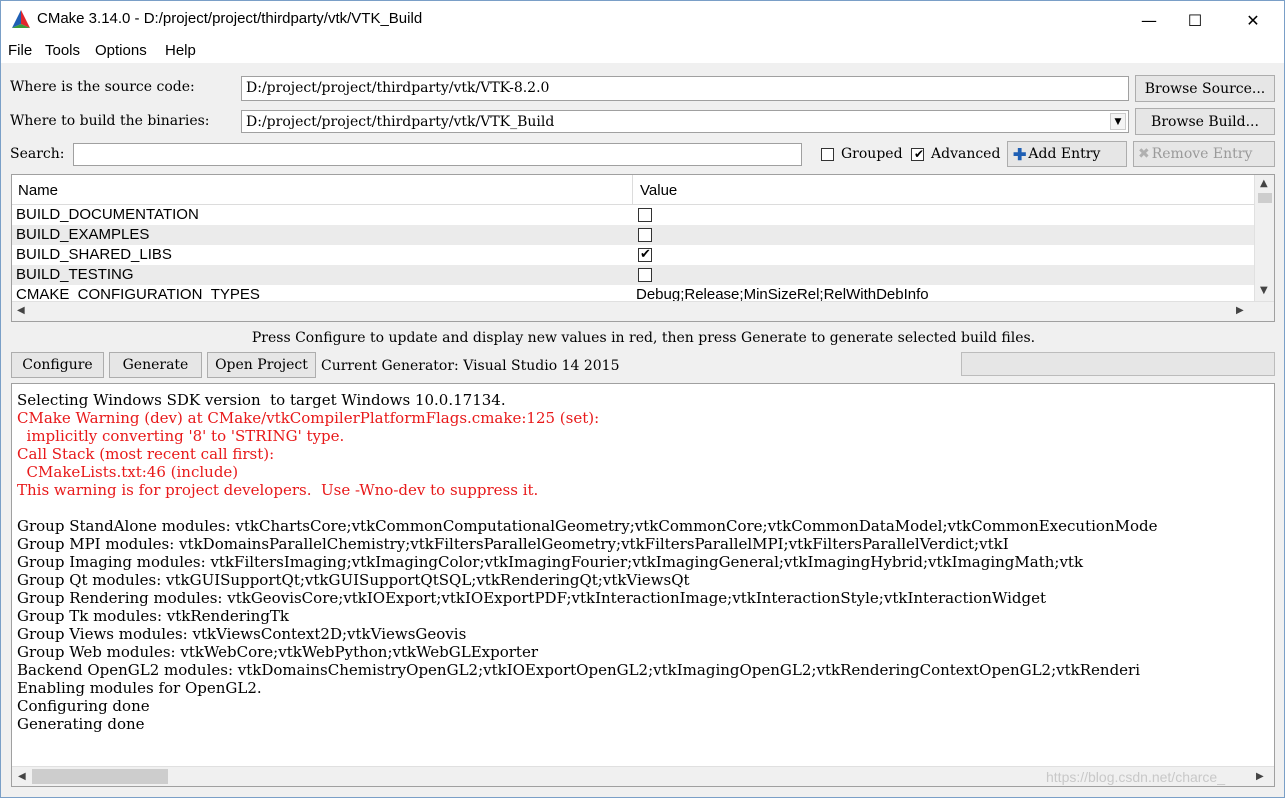  Describe the element at coordinates (633, 255) in the screenshot. I see `table-row: BUILD_SHARED_LIBS ✔` at that location.